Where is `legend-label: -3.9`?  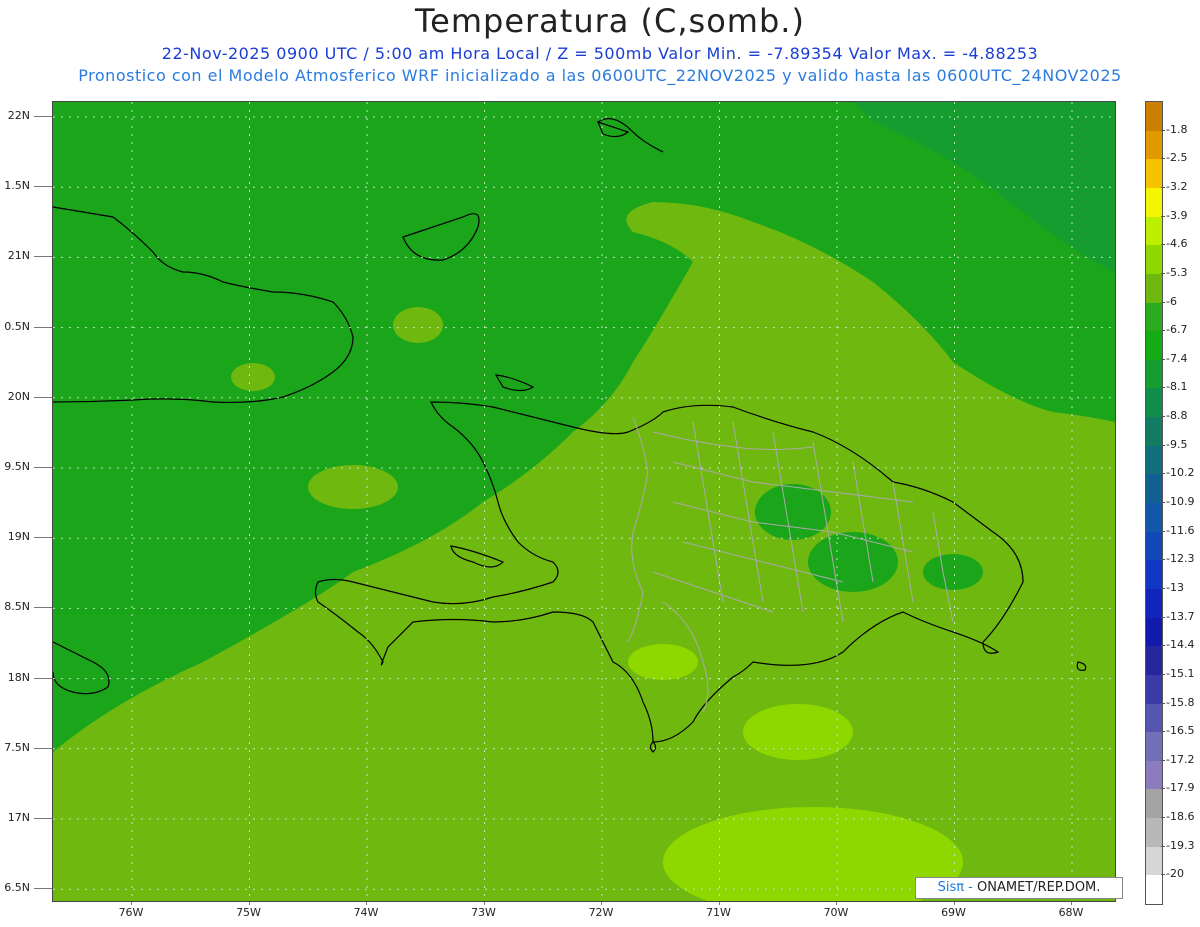 legend-label: -3.9 is located at coordinates (1177, 215).